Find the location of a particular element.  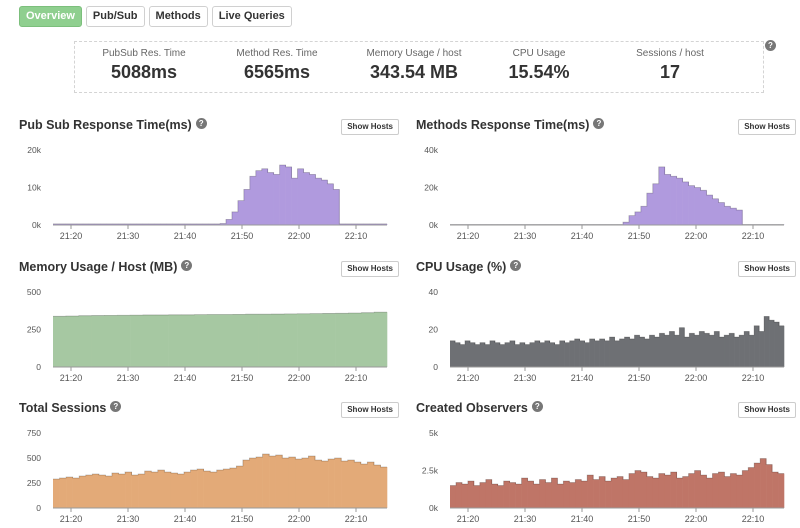

chart-cpu-usage: 0 20 40 21:20 21:30 21:40 21:50 22:00 22:10 is located at coordinates (607, 335).